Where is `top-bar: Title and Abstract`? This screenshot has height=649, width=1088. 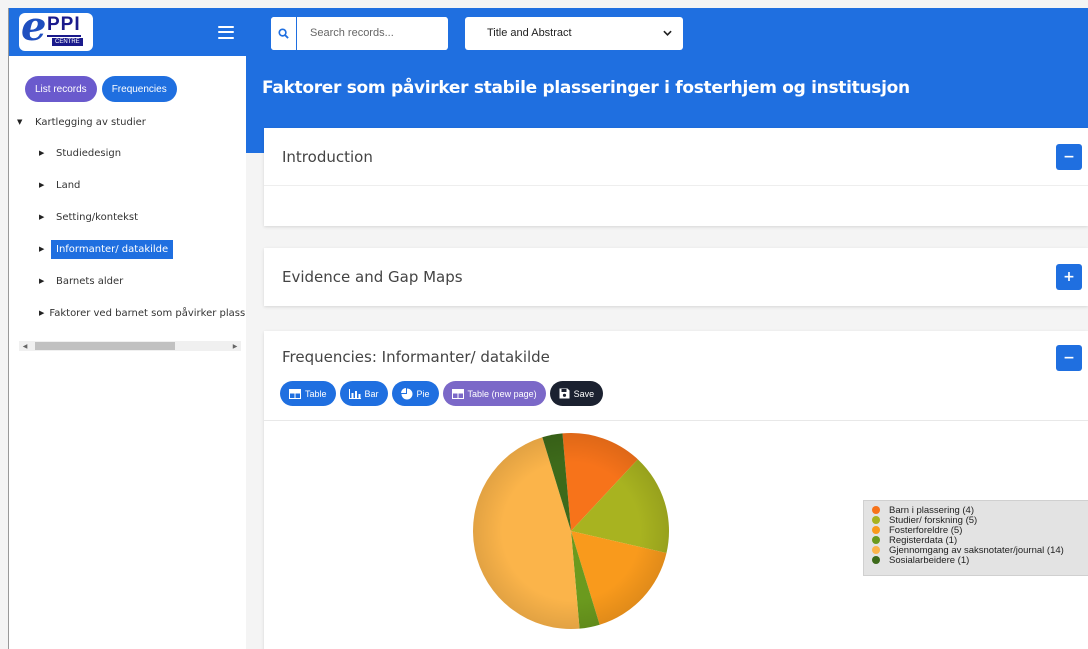 top-bar: Title and Abstract is located at coordinates (667, 33).